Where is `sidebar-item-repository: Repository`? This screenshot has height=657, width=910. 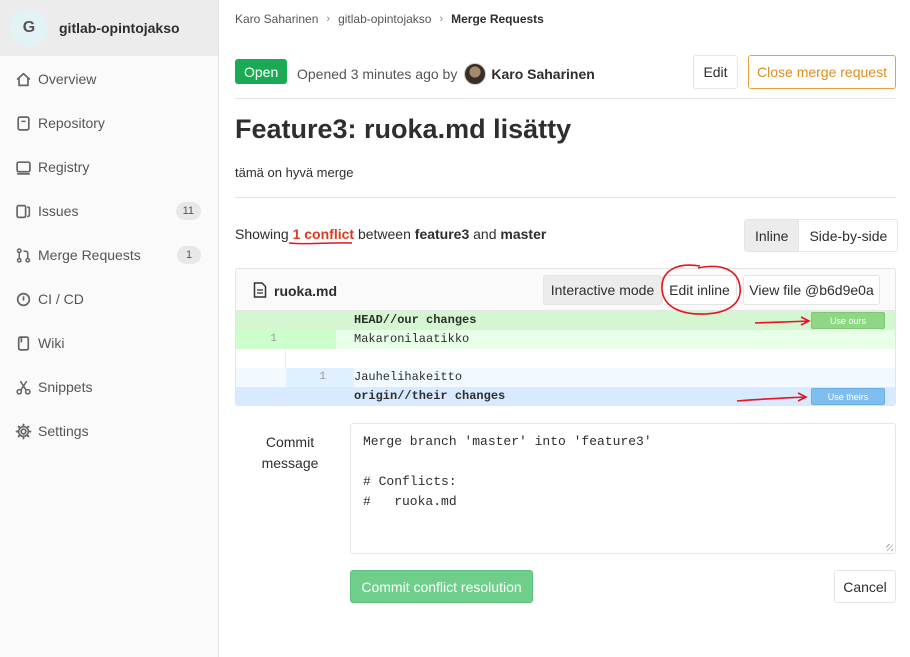 sidebar-item-repository: Repository is located at coordinates (109, 123).